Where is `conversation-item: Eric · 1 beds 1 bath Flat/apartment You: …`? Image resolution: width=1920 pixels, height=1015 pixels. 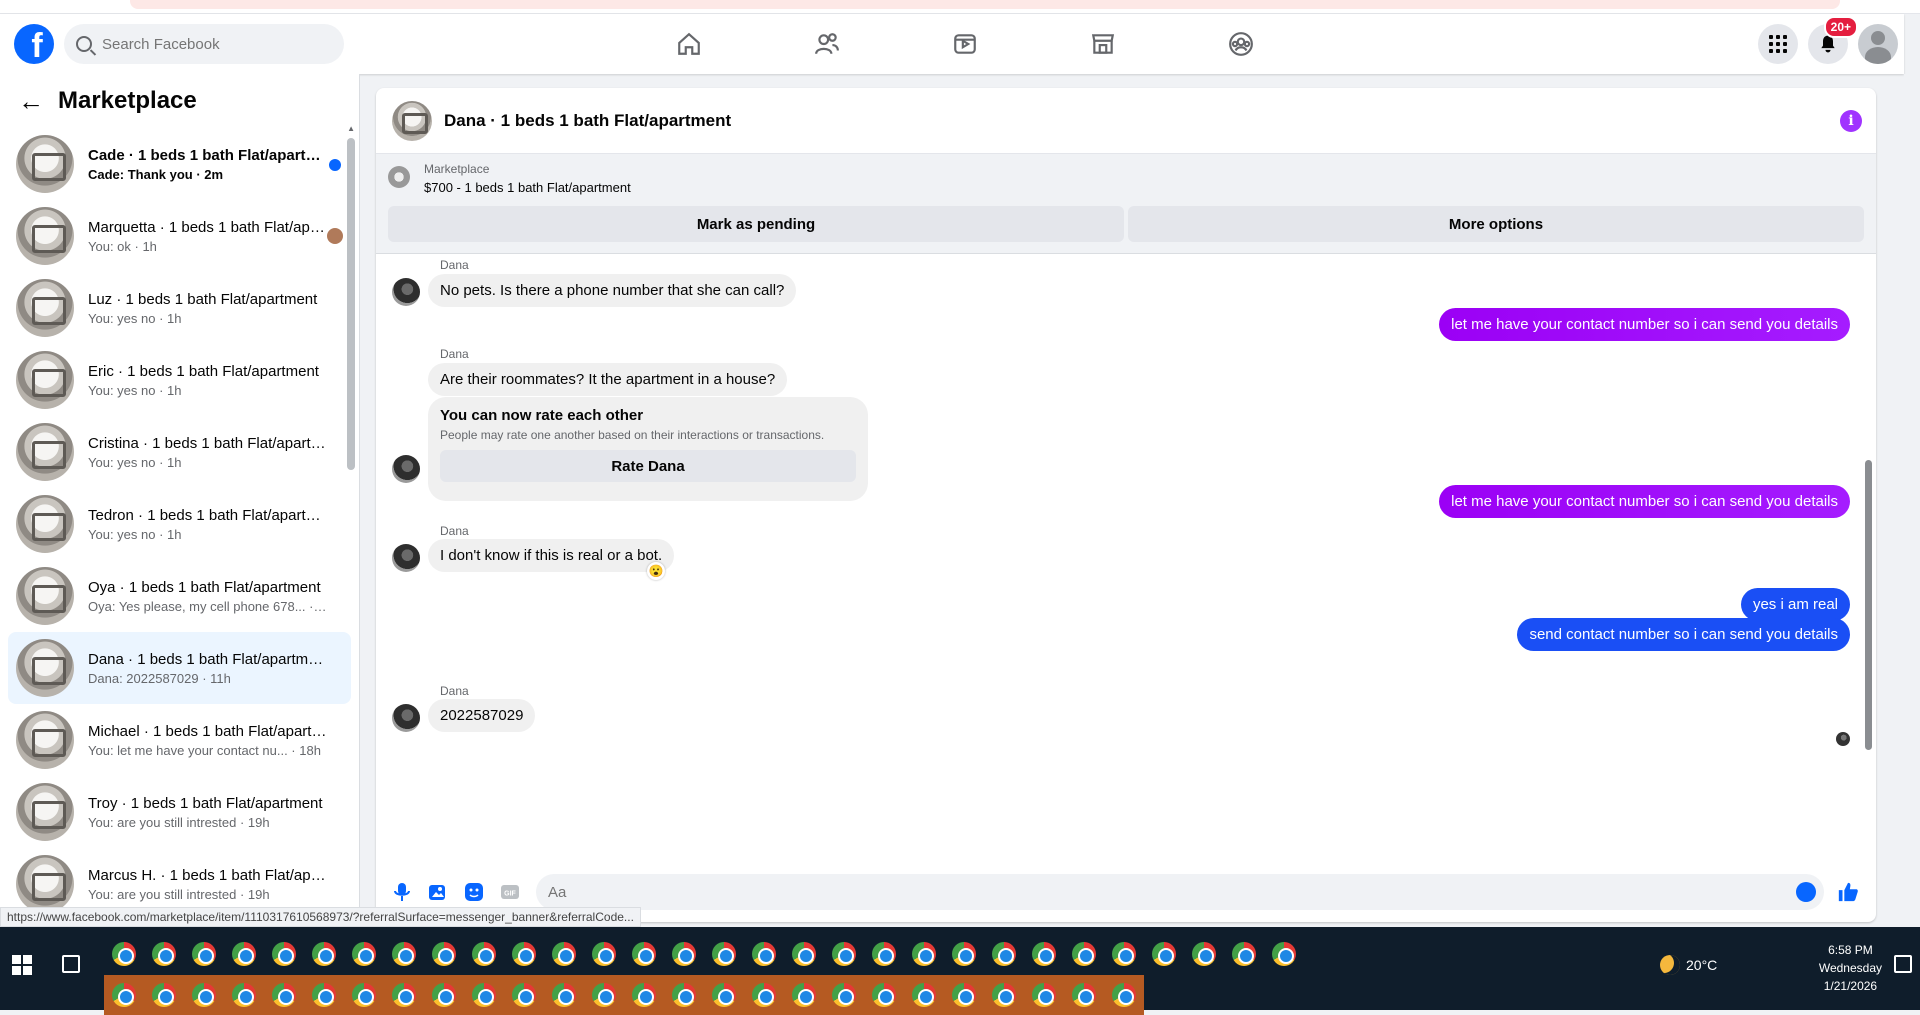
conversation-item: Eric · 1 beds 1 bath Flat/apartment You: … is located at coordinates (179, 380).